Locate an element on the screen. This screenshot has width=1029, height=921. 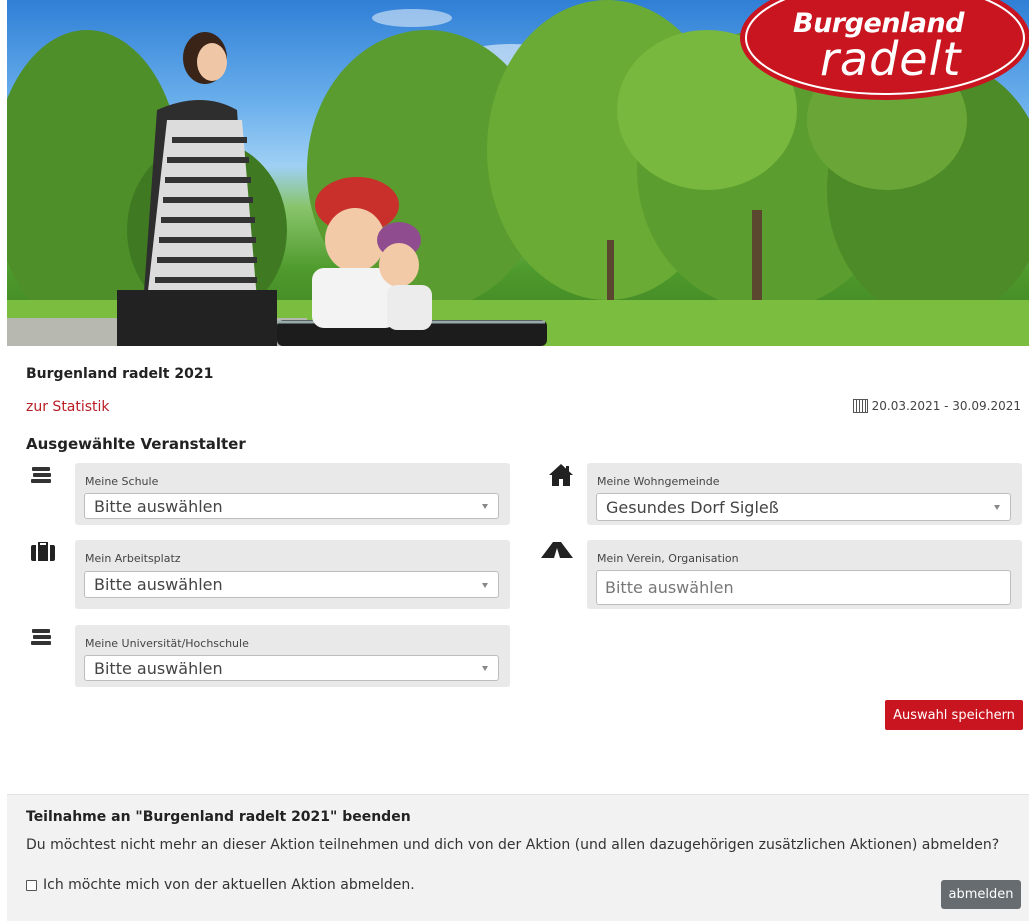
workplace-select: Bitte auswählen is located at coordinates (291, 584).